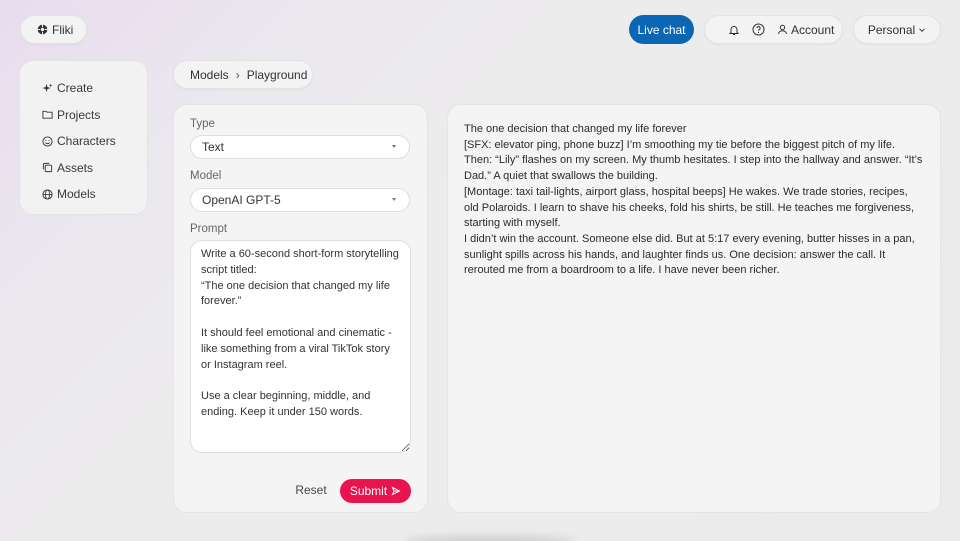  I want to click on sidebar-item-label: Models, so click(76, 194).